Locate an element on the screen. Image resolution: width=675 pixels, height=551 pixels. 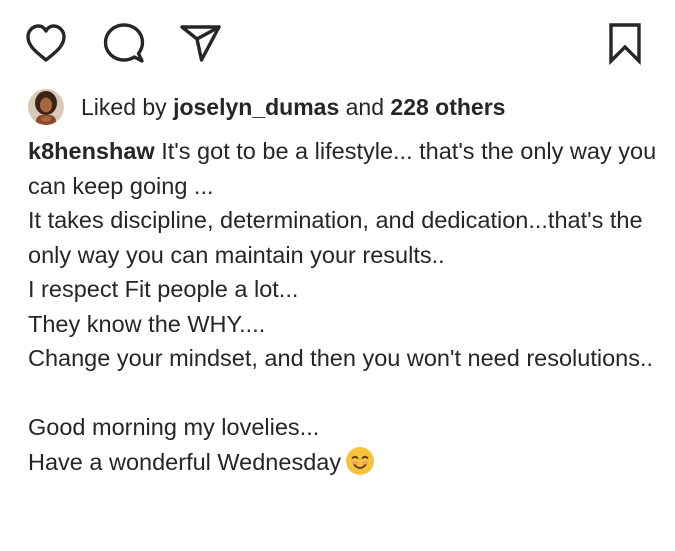
save-button is located at coordinates (625, 43).